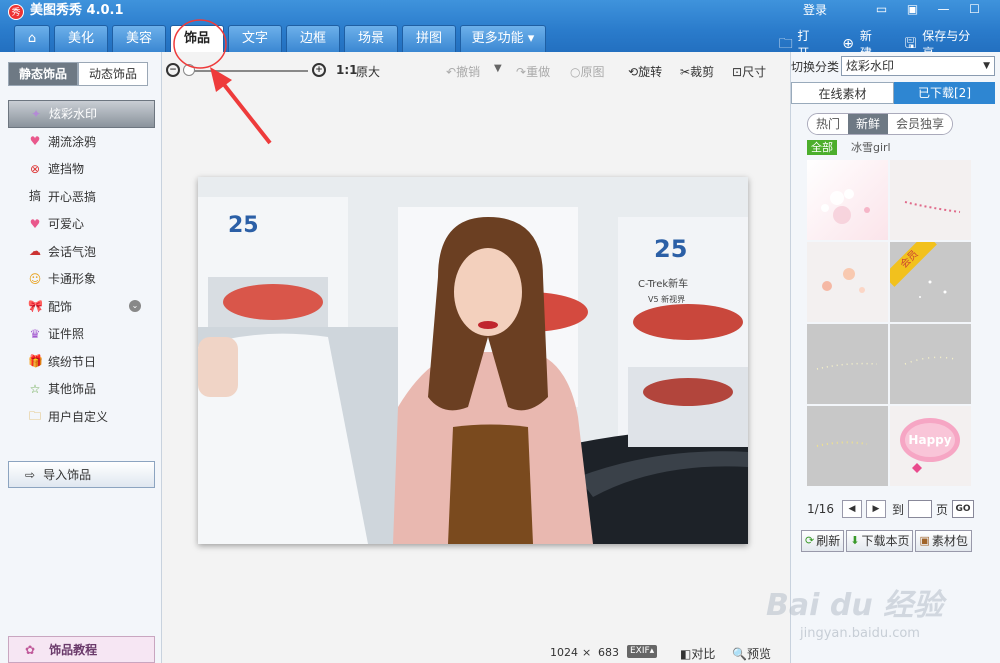 This screenshot has height=663, width=1000. What do you see at coordinates (930, 282) in the screenshot?
I see `material-thumbnail: 会员` at bounding box center [930, 282].